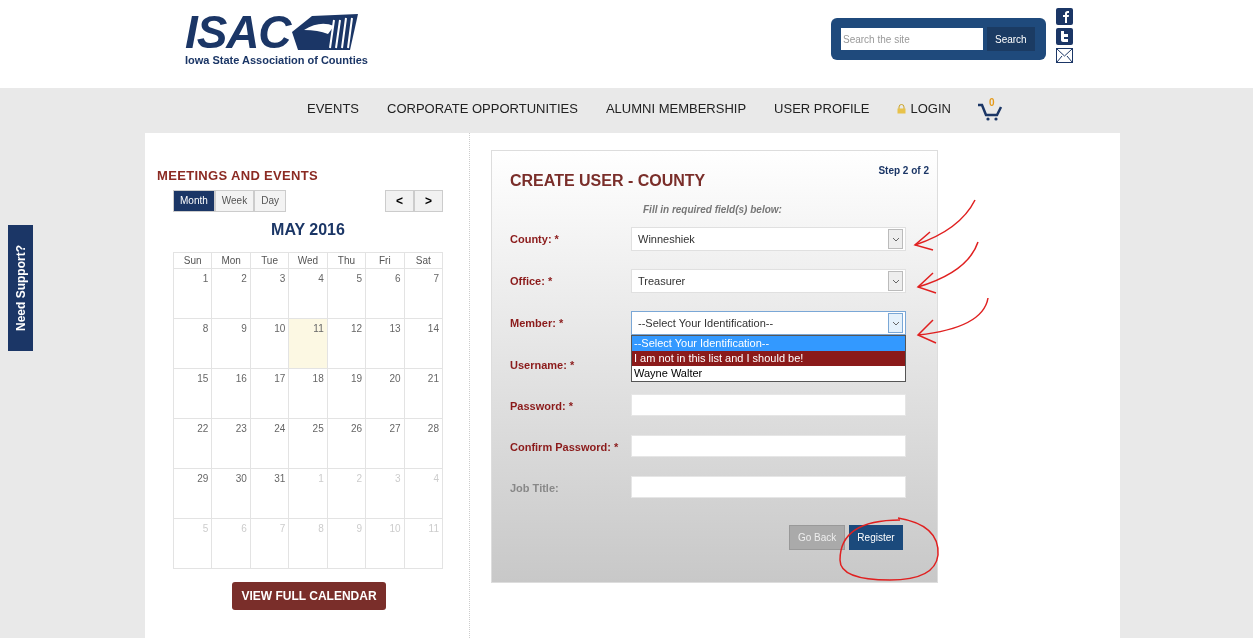  Describe the element at coordinates (423, 393) in the screenshot. I see `day-cell: 21` at that location.